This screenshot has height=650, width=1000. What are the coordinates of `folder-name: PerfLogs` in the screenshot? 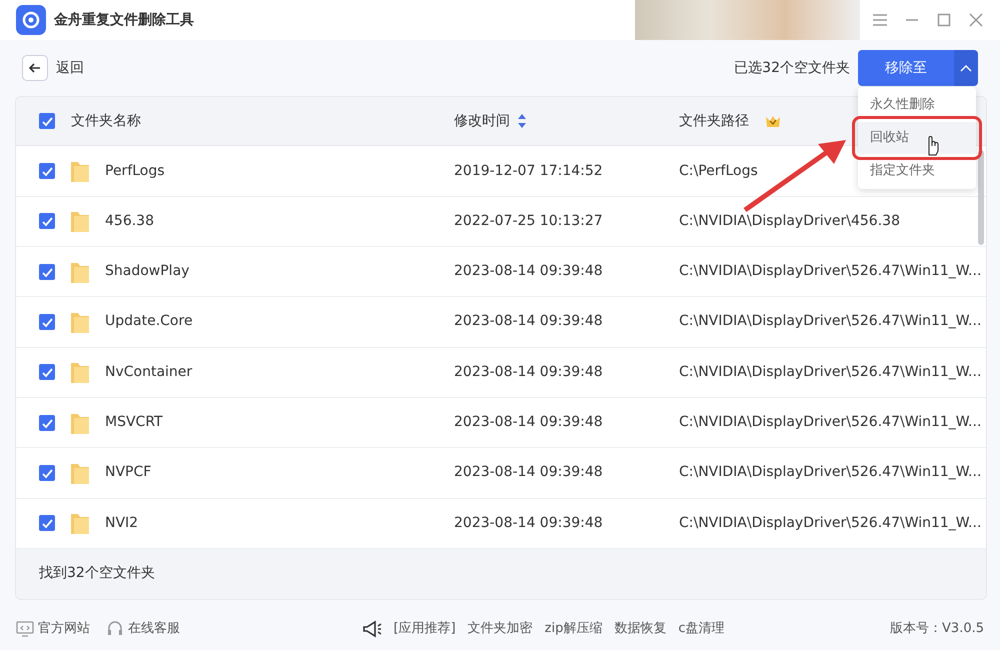 It's located at (135, 171).